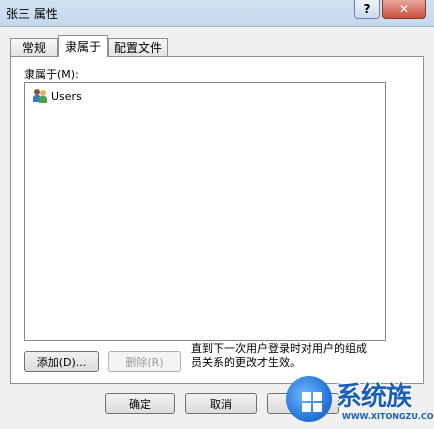 The width and height of the screenshot is (434, 429). What do you see at coordinates (279, 355) in the screenshot?
I see `info-note: 直到下一次用户登录时对用户的组成员关系的更改才生效。` at bounding box center [279, 355].